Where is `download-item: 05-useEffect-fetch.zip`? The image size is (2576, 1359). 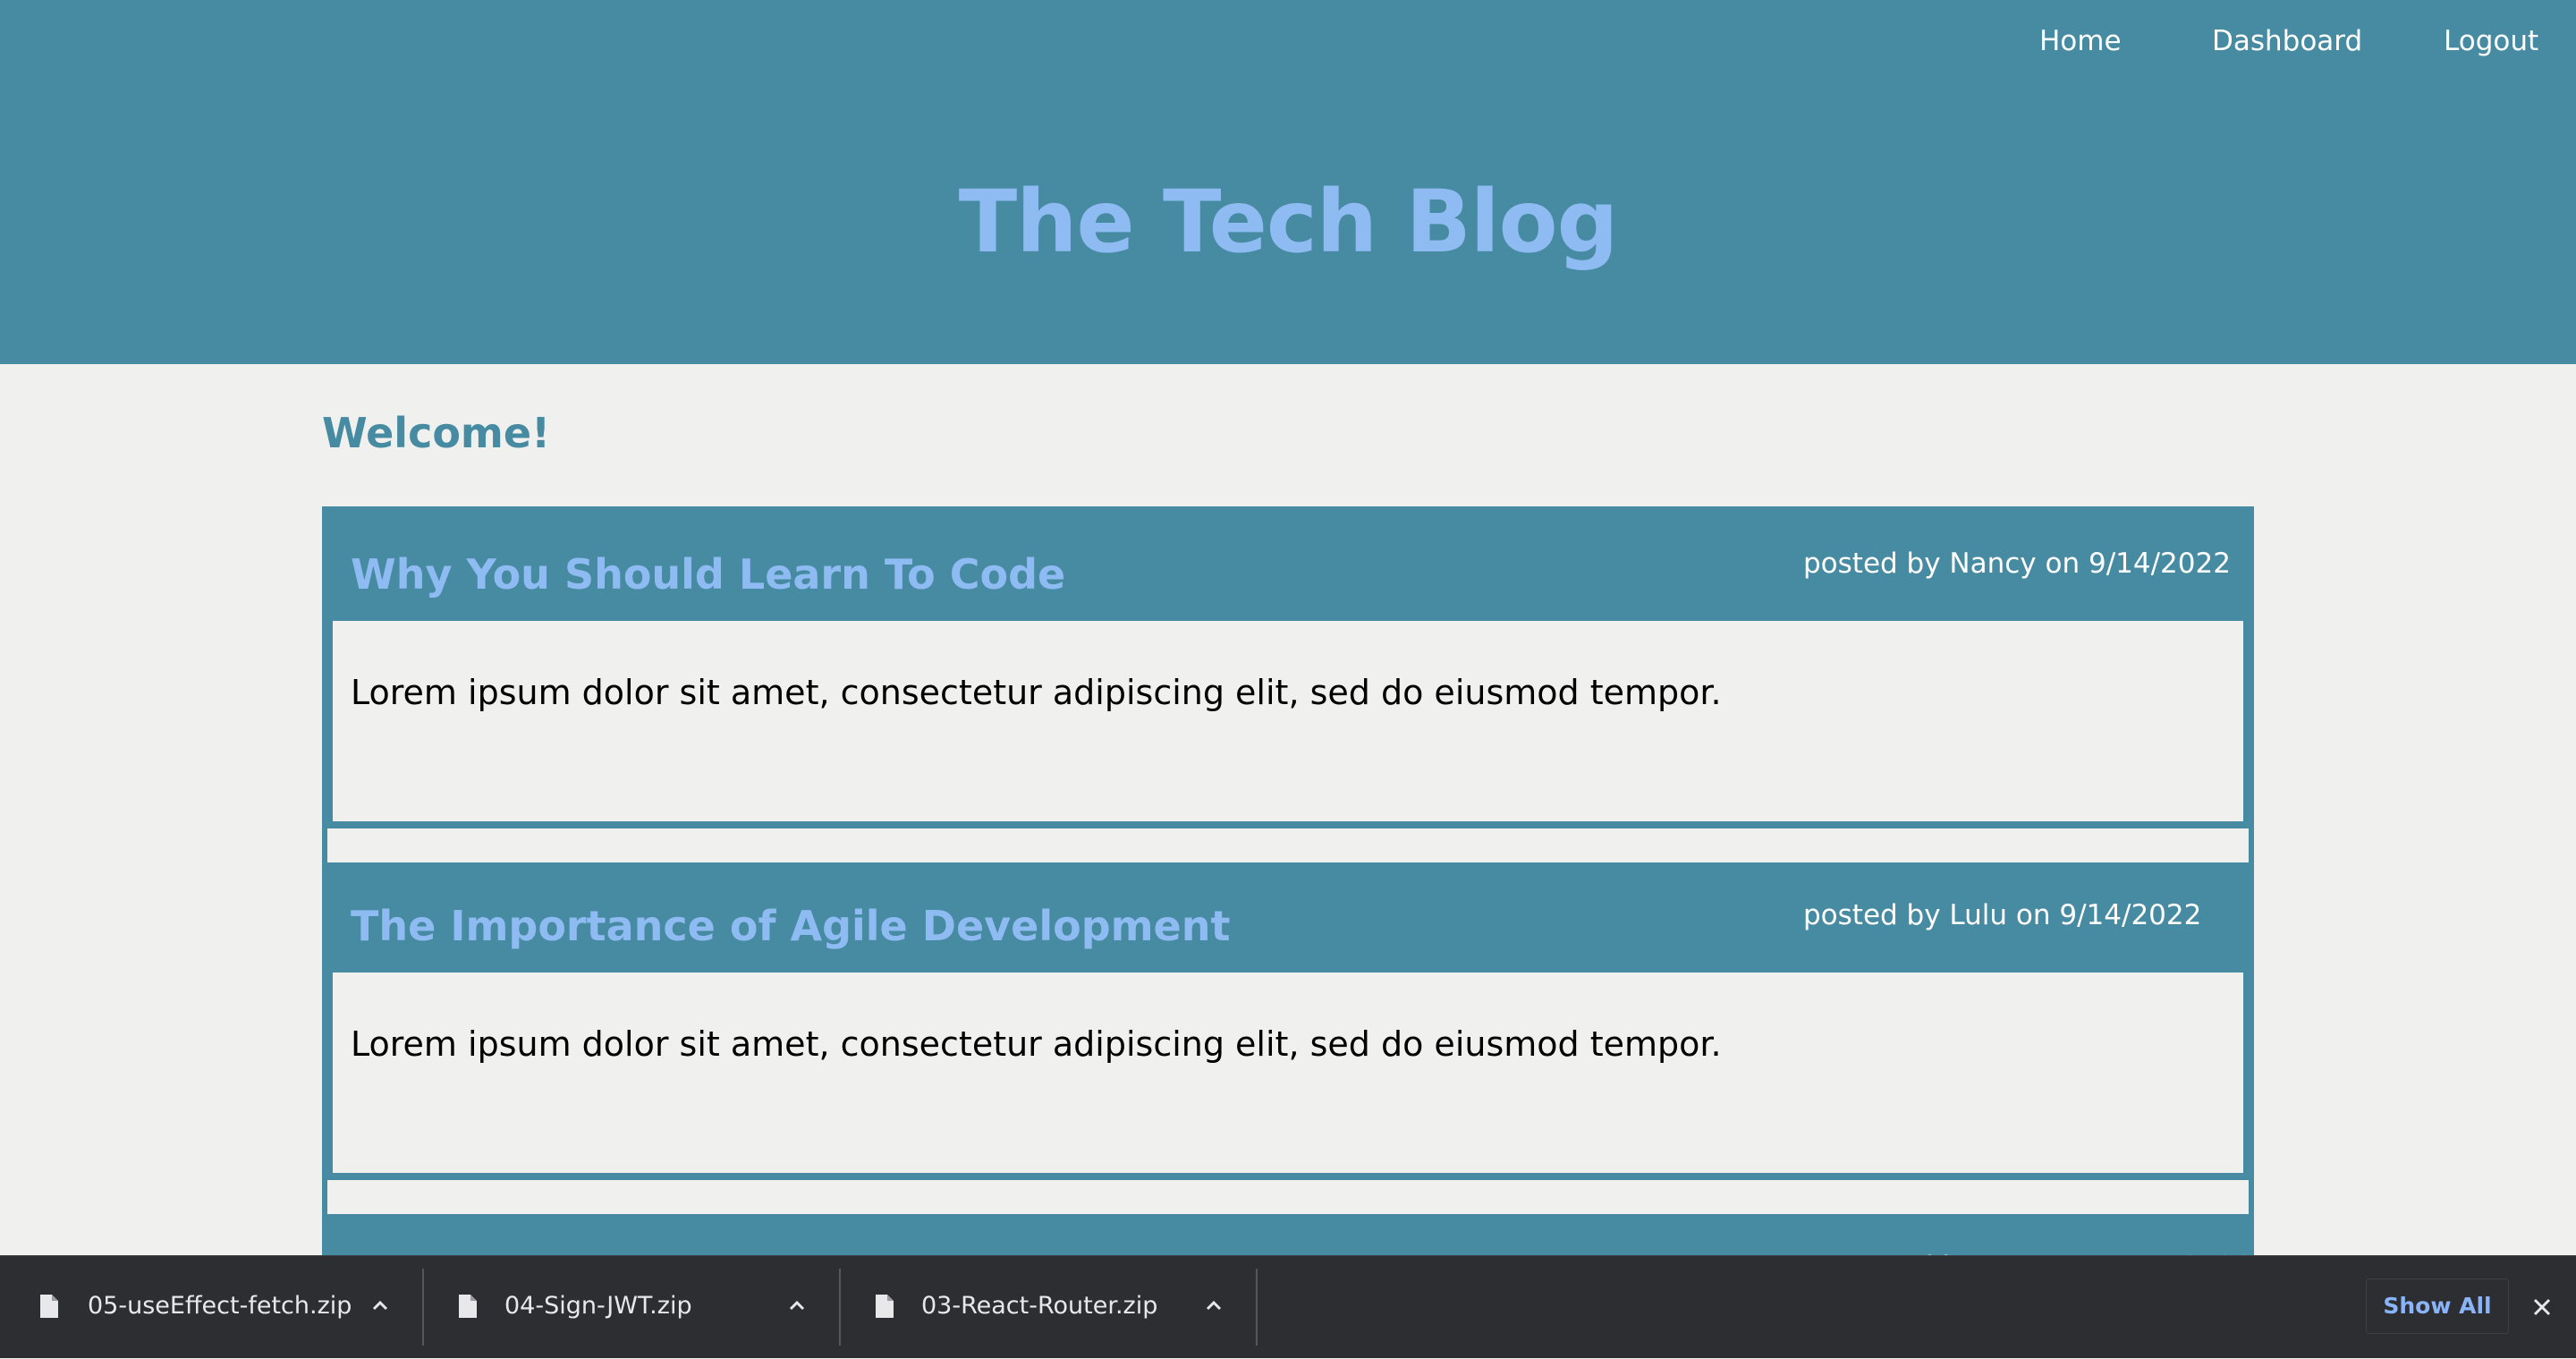
download-item: 05-useEffect-fetch.zip is located at coordinates (211, 1307).